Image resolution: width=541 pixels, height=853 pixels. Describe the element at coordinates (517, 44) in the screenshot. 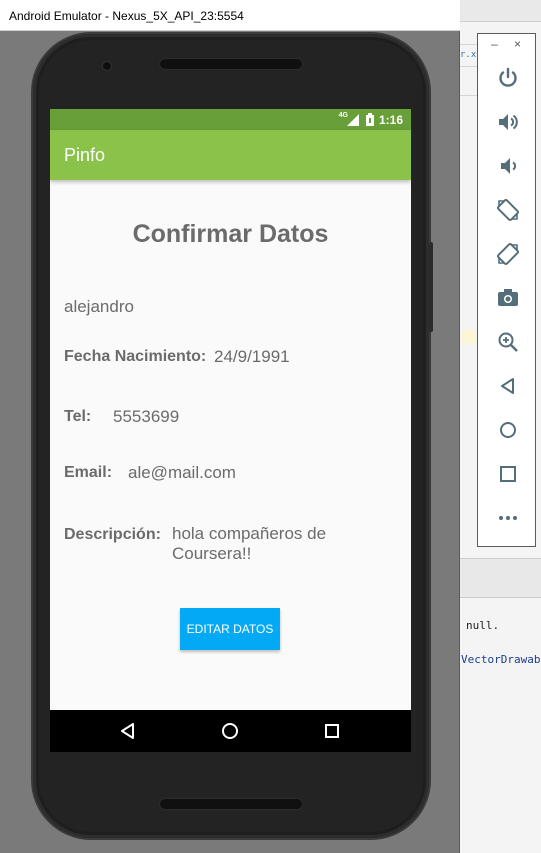

I see `close-button: ×` at that location.